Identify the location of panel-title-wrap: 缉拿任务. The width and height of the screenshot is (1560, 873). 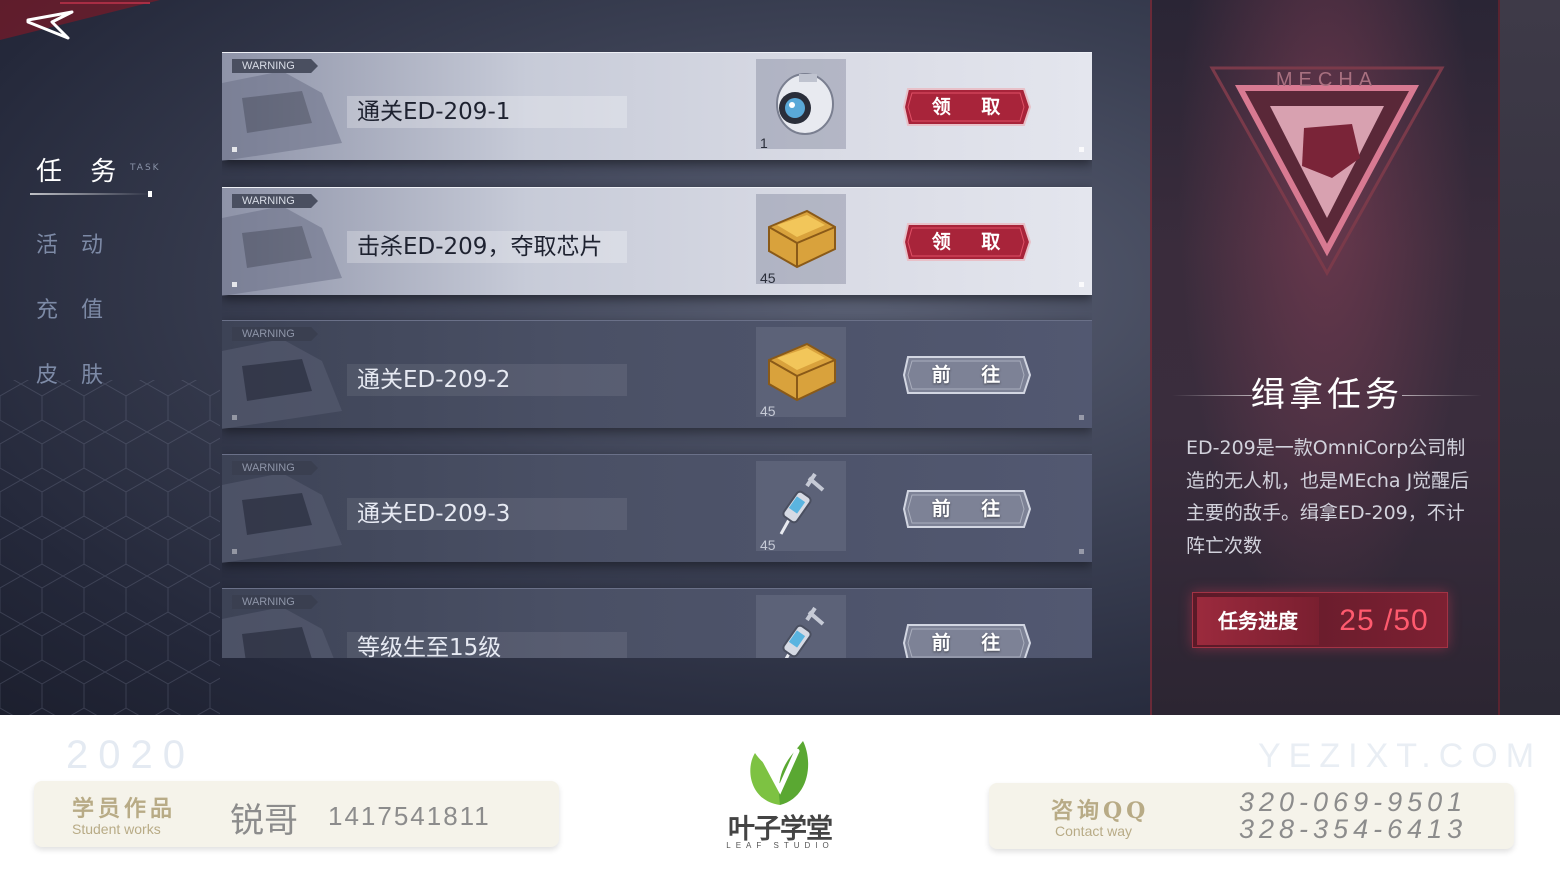
(1327, 395).